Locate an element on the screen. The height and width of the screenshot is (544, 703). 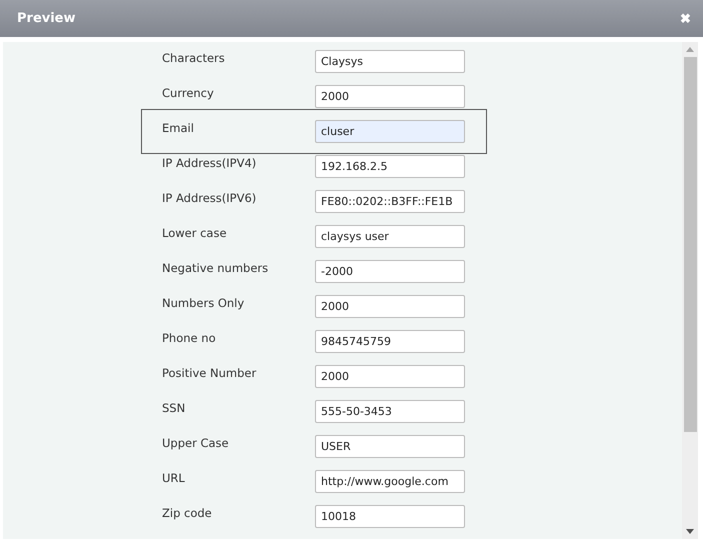
form-row: Negative numbers -2000 is located at coordinates (314, 271).